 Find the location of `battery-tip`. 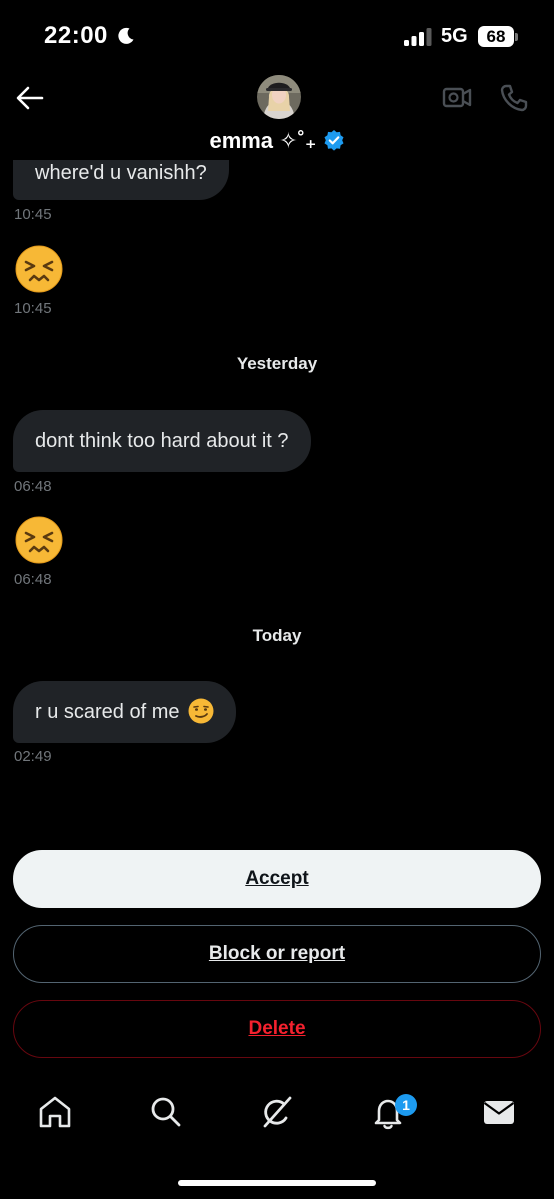

battery-tip is located at coordinates (516, 37).